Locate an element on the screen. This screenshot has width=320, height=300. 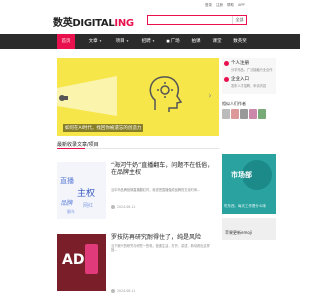
search-scope-button: 全部 is located at coordinates (239, 20).